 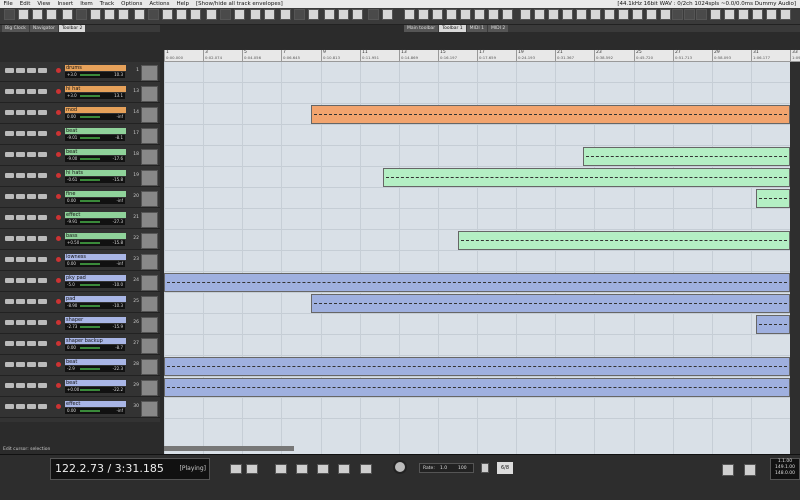 I want to click on track-header: effect 0.00 -inf 30, so click(x=80, y=408).